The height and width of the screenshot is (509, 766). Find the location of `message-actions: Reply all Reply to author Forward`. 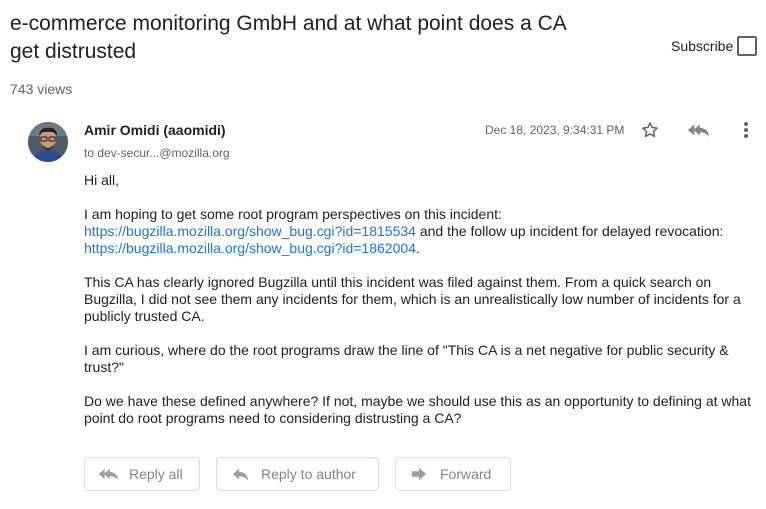

message-actions: Reply all Reply to author Forward is located at coordinates (297, 474).